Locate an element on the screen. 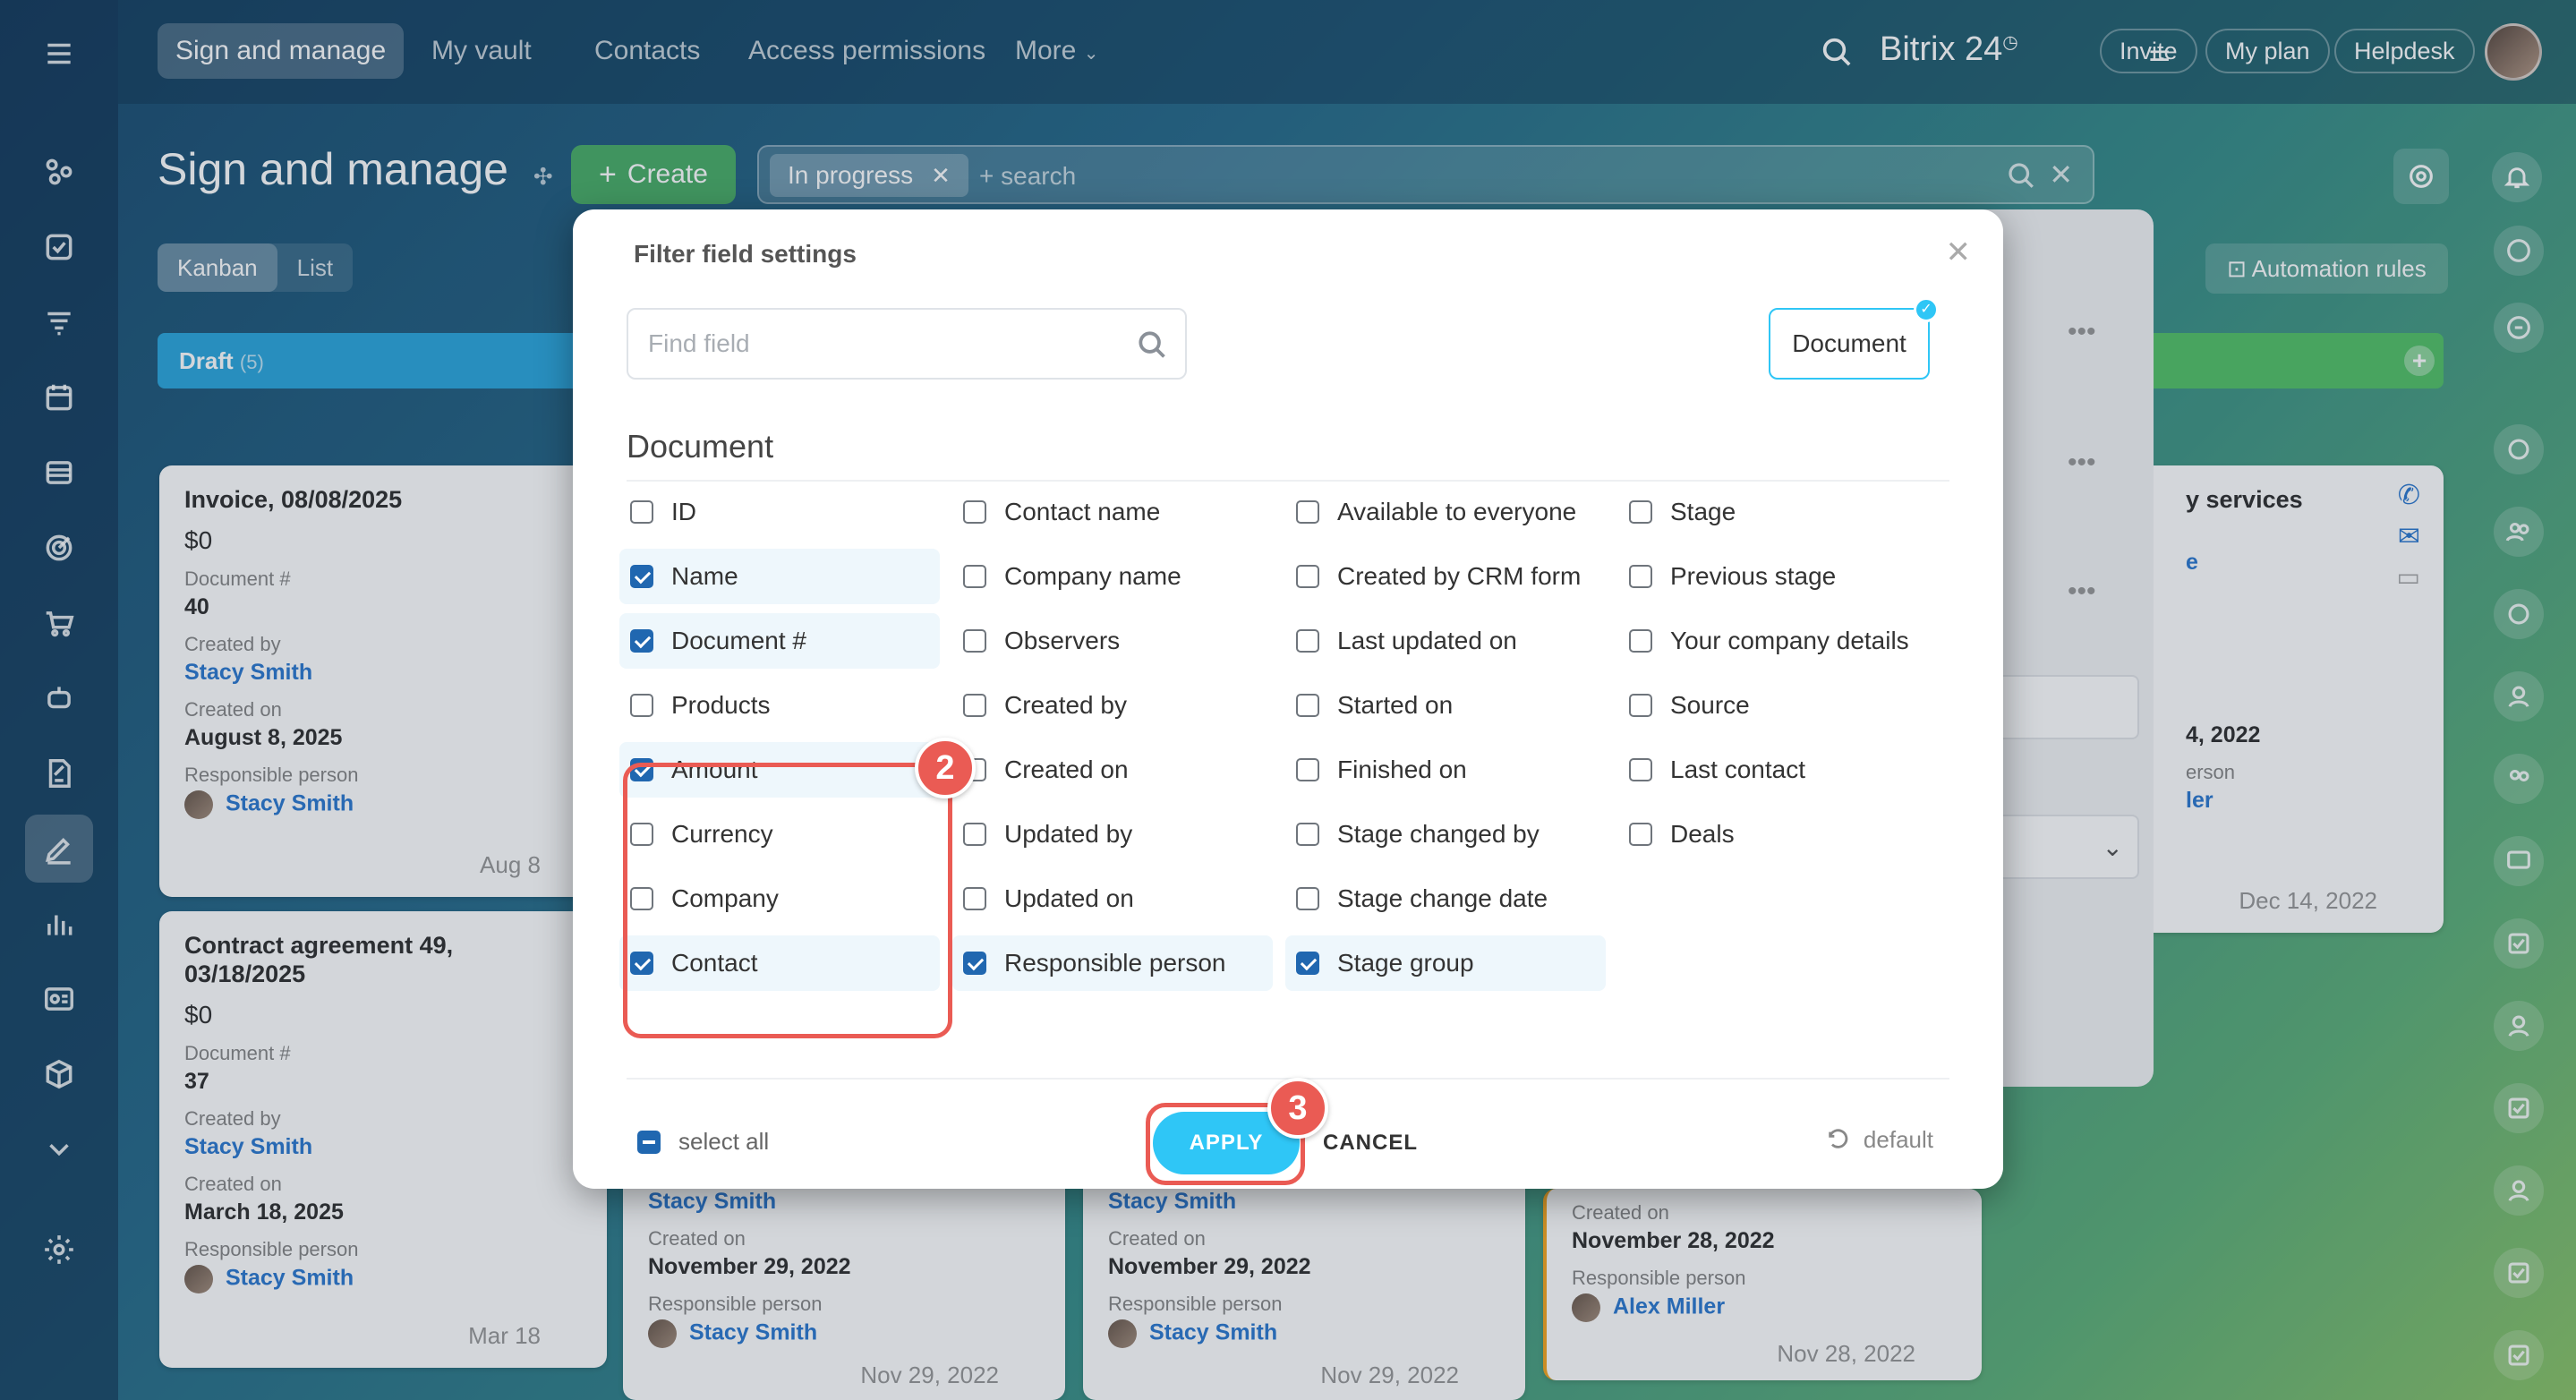 This screenshot has height=1400, width=2576. entity-tab-document: Document ✓ is located at coordinates (1854, 338).